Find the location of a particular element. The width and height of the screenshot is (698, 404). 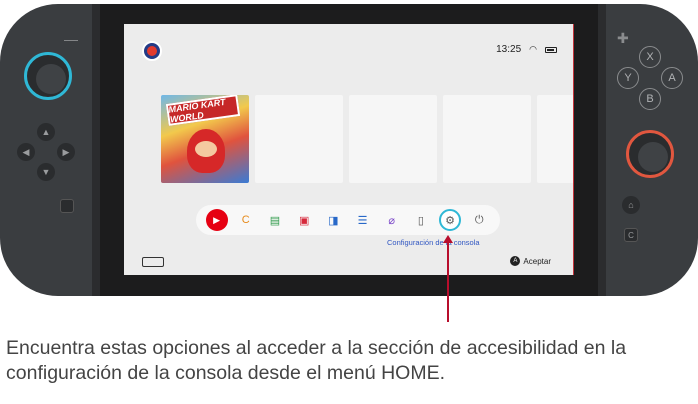

left-stick is located at coordinates (48, 76).